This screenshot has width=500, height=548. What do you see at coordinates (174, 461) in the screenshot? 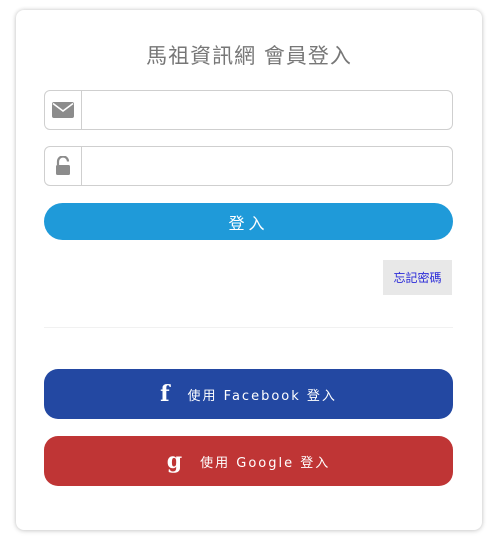
I see `google-icon: g` at bounding box center [174, 461].